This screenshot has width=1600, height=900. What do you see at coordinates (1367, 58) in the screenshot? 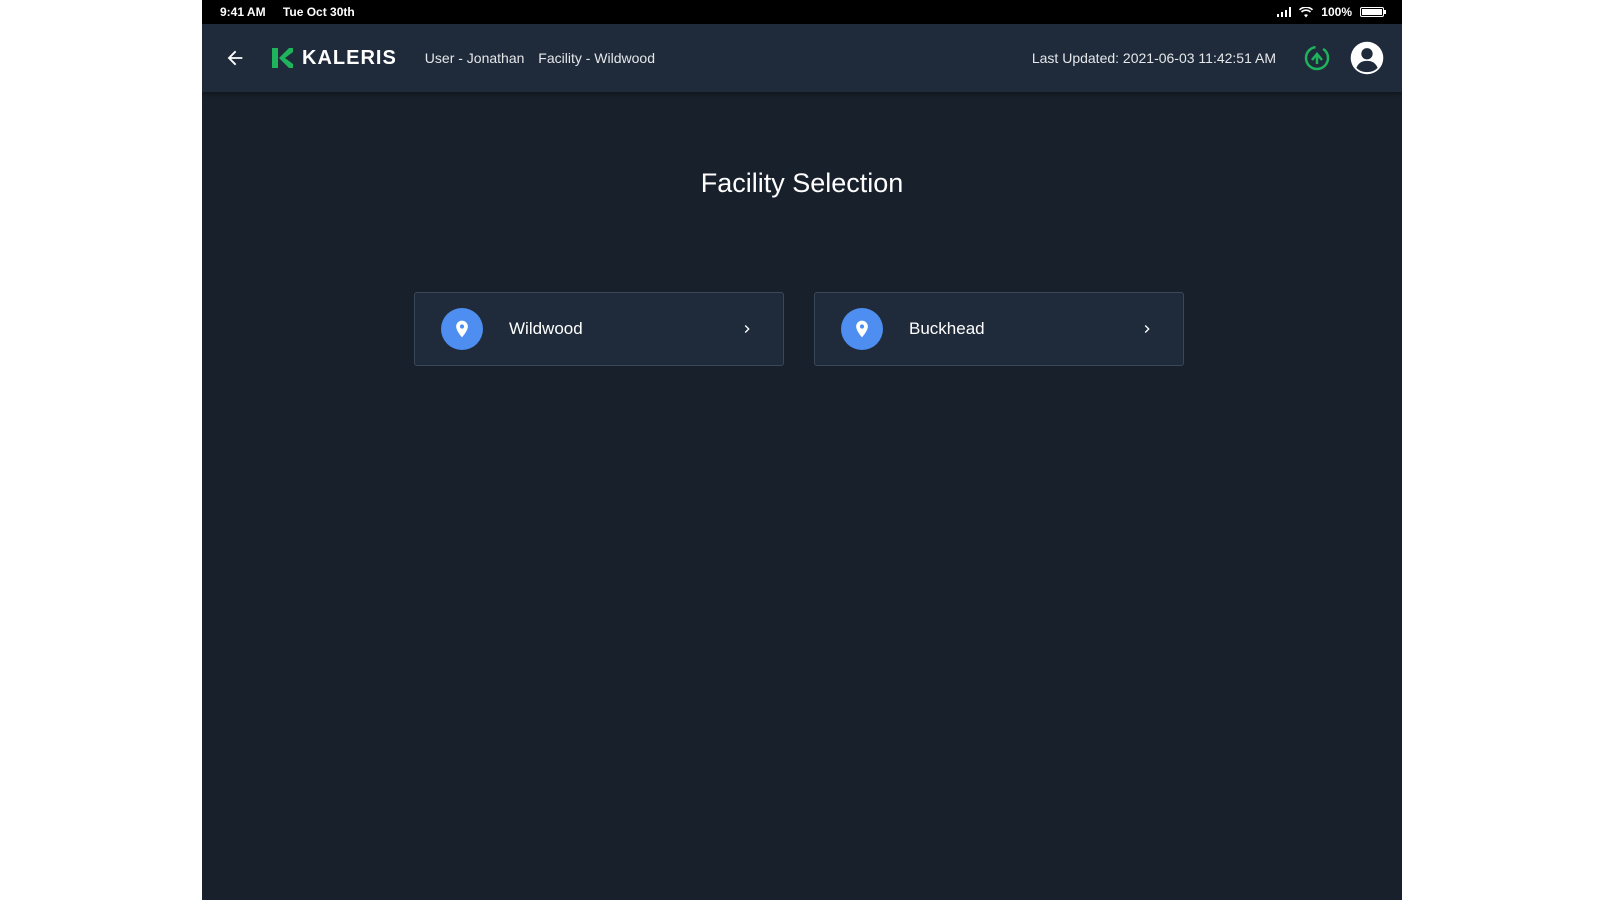
I see `account-circle-icon` at bounding box center [1367, 58].